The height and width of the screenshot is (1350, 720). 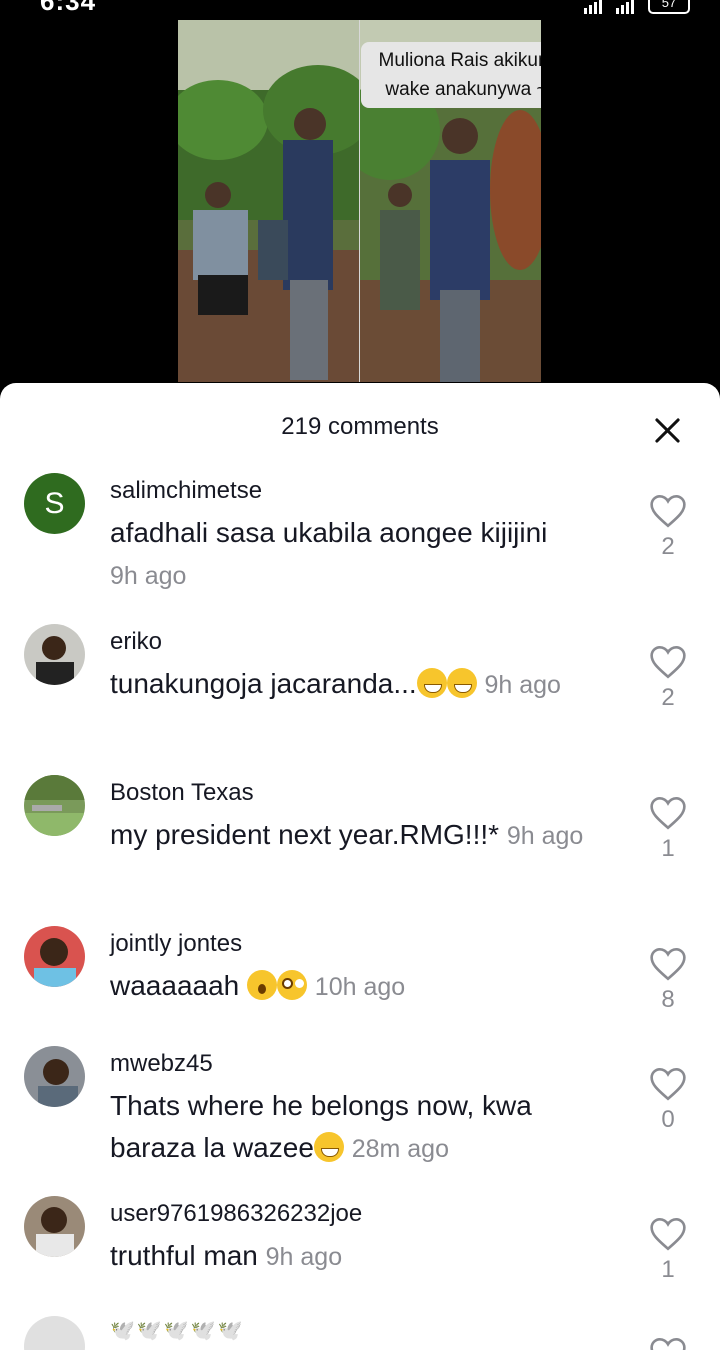 What do you see at coordinates (460, 60) in the screenshot?
I see `video-caption-line1: Muliona Rais akikunywa maji, naibu` at bounding box center [460, 60].